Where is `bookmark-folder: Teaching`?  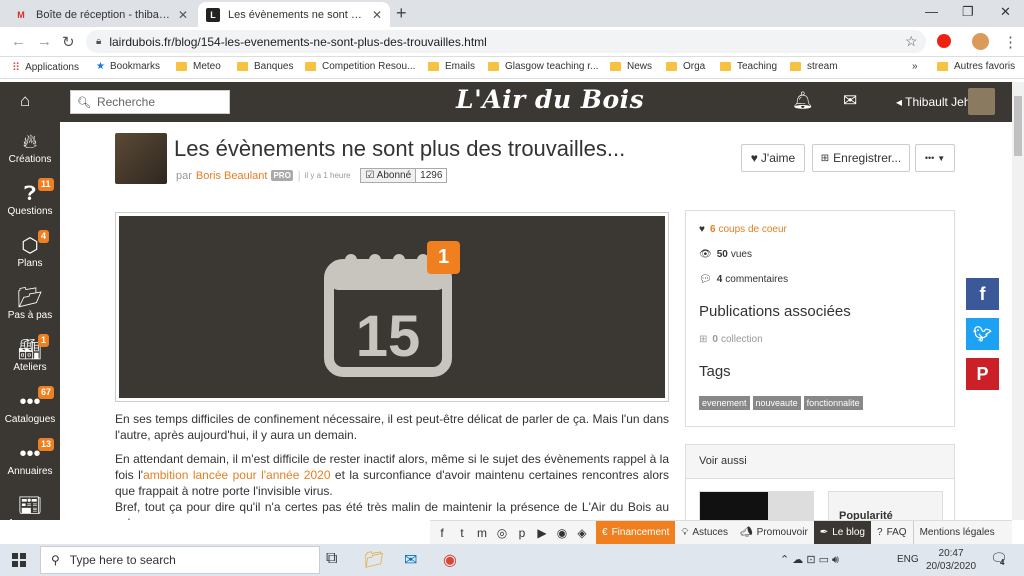
bookmark-folder: Teaching is located at coordinates (748, 66).